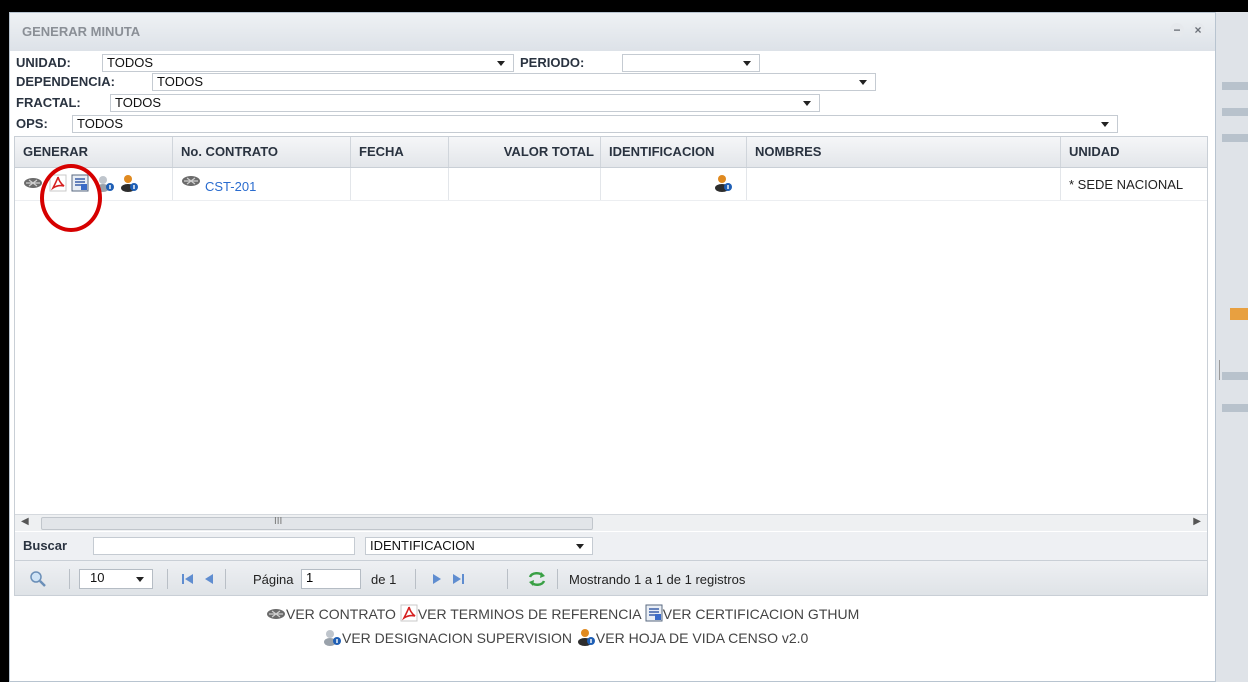 The image size is (1248, 682). What do you see at coordinates (65, 81) in the screenshot?
I see `dependencia-label: DEPENDENCIA:` at bounding box center [65, 81].